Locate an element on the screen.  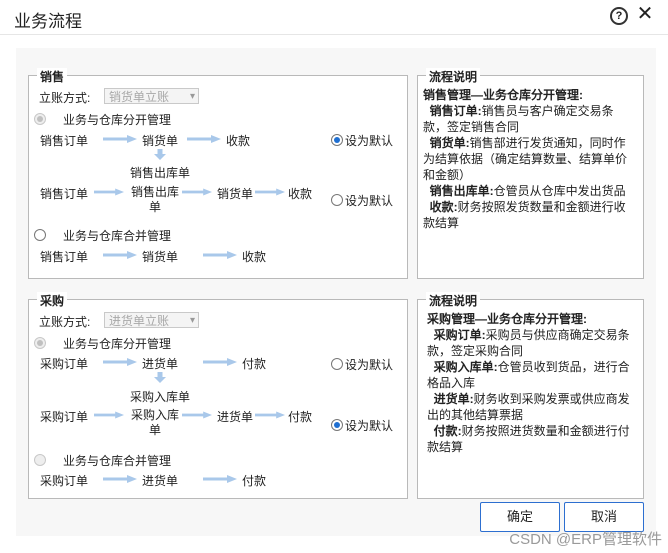
purchase-flow2-node-2-text: 采购入库单 is located at coordinates (154, 422).